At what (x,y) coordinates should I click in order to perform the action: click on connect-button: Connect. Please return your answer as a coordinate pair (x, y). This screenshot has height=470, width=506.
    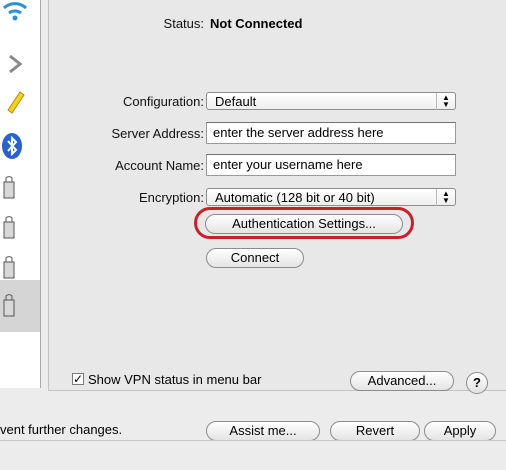
    Looking at the image, I should click on (255, 258).